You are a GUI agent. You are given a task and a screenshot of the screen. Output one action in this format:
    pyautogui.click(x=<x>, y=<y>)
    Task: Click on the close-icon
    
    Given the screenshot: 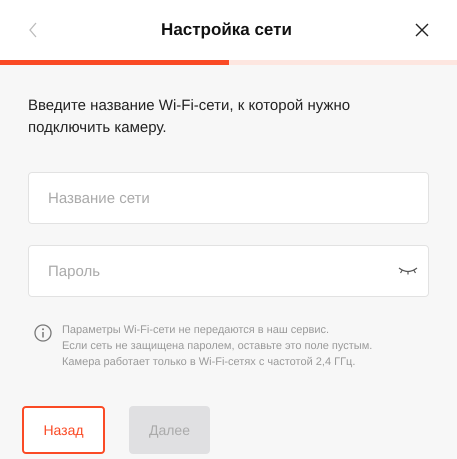 What is the action you would take?
    pyautogui.click(x=421, y=30)
    